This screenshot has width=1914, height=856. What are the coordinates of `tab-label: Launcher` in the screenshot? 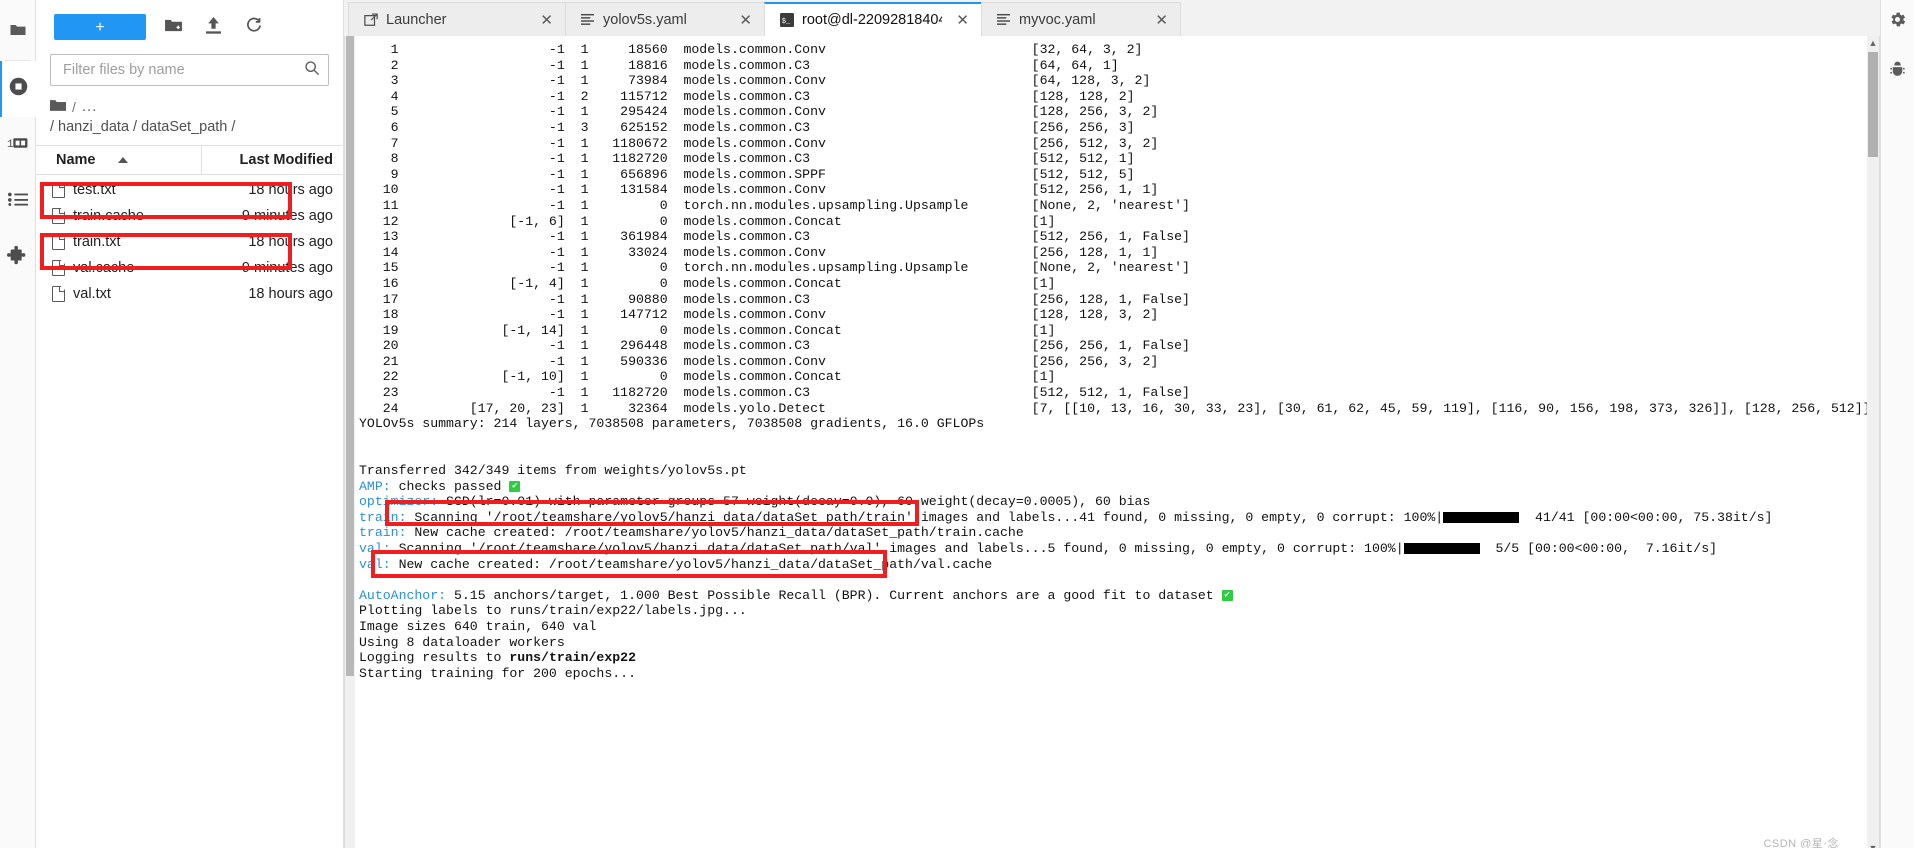 It's located at (416, 19).